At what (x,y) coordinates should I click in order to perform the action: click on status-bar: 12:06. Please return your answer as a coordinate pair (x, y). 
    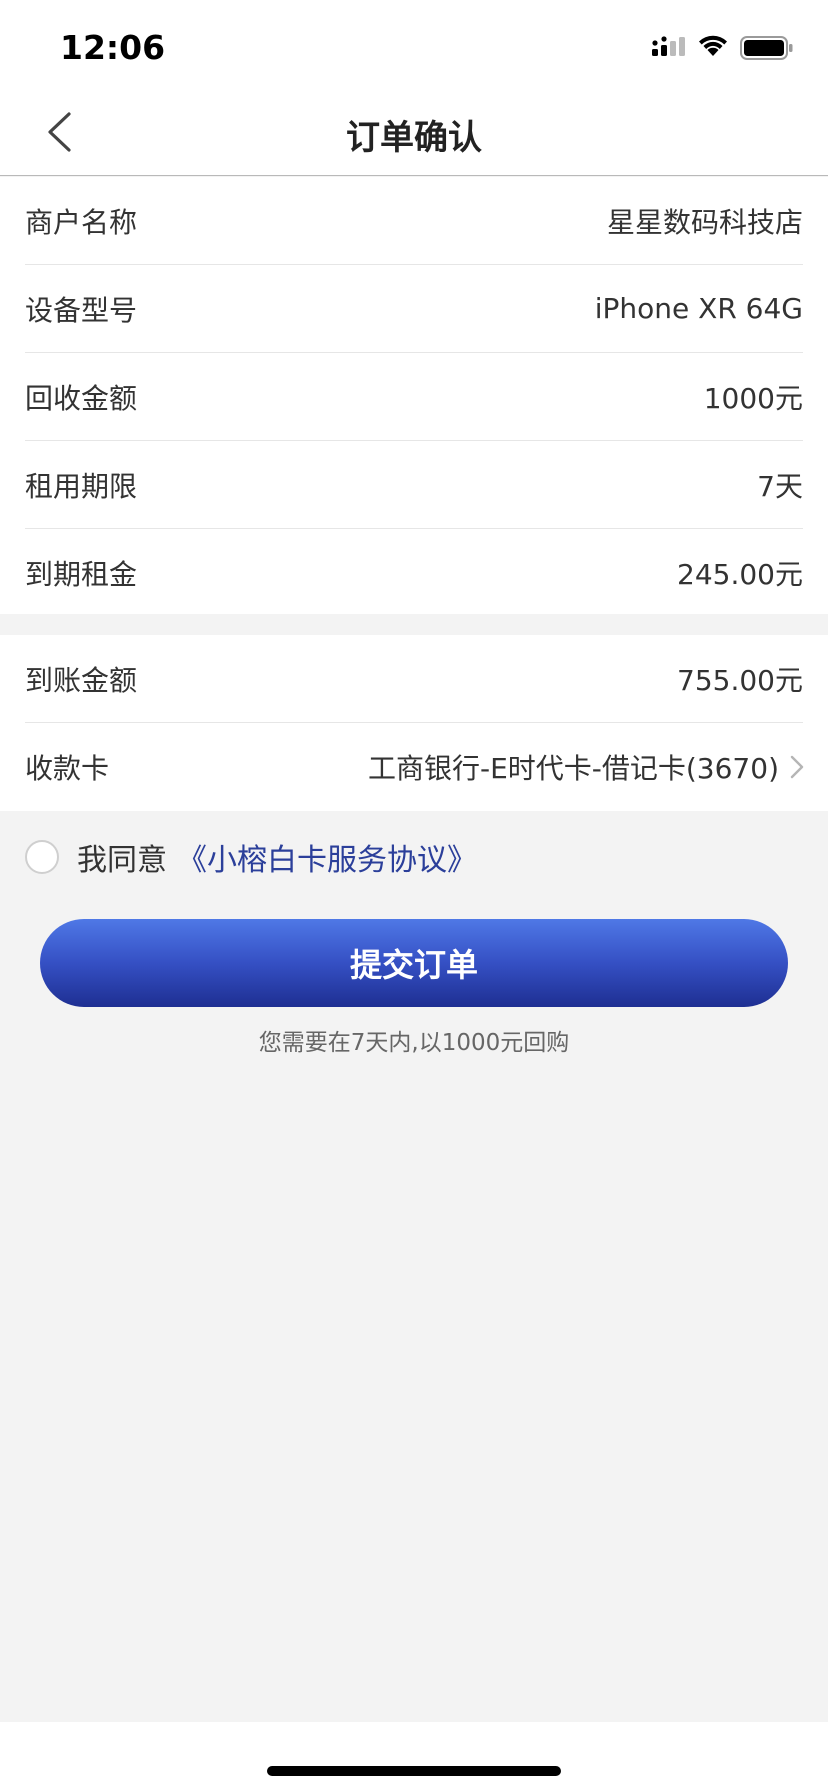
    Looking at the image, I should click on (414, 44).